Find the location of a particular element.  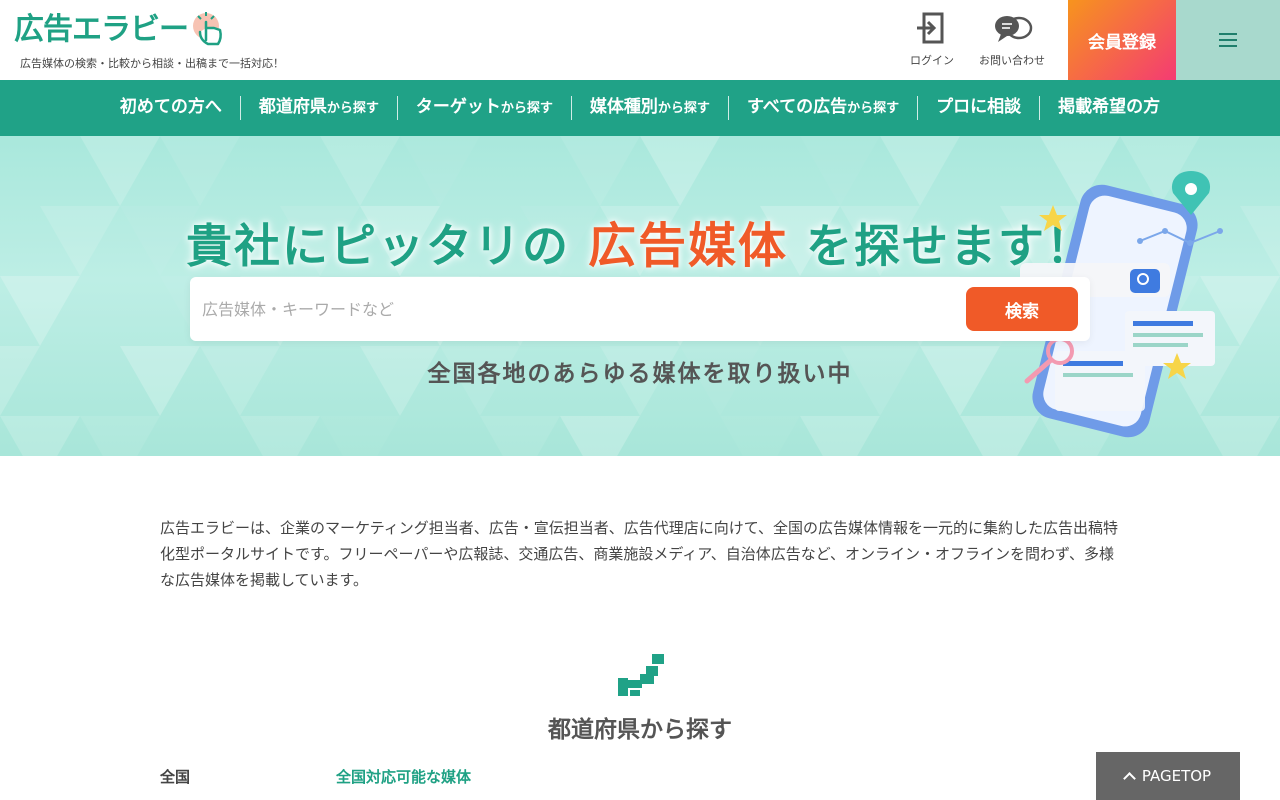

contact-label: お問い合わせ is located at coordinates (1012, 60).